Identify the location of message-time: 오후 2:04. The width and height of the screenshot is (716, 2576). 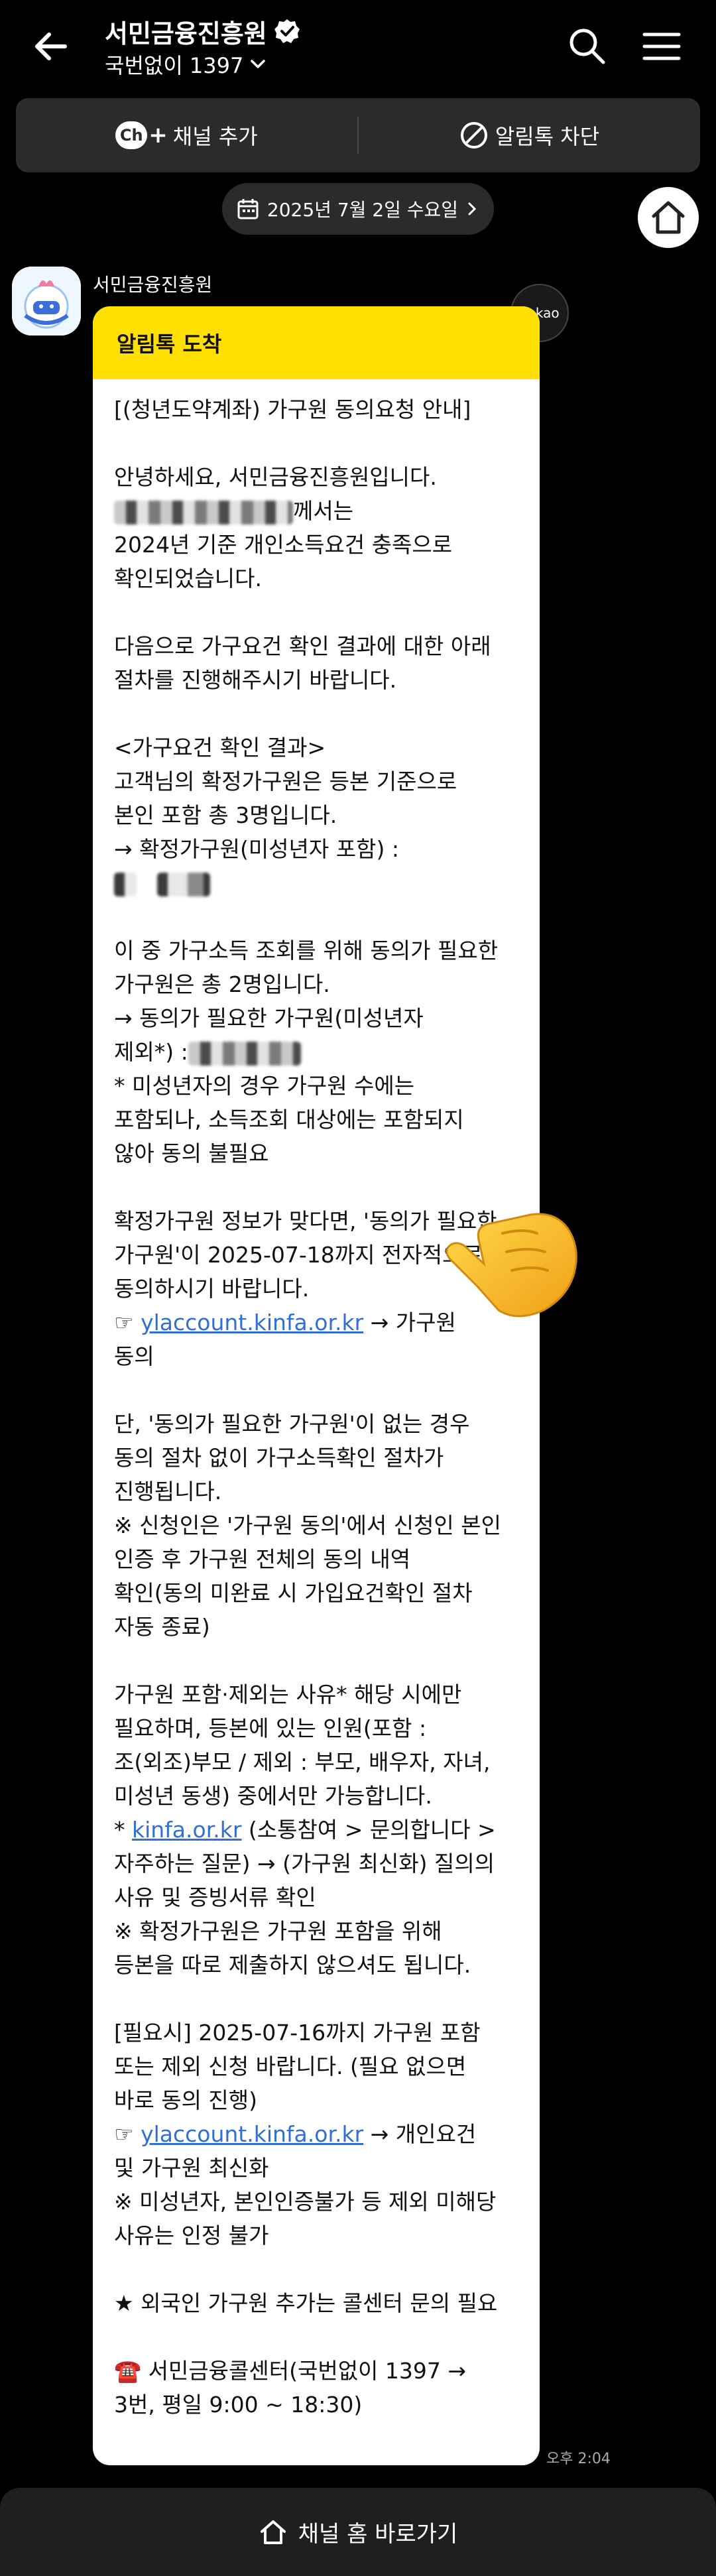
(579, 2459).